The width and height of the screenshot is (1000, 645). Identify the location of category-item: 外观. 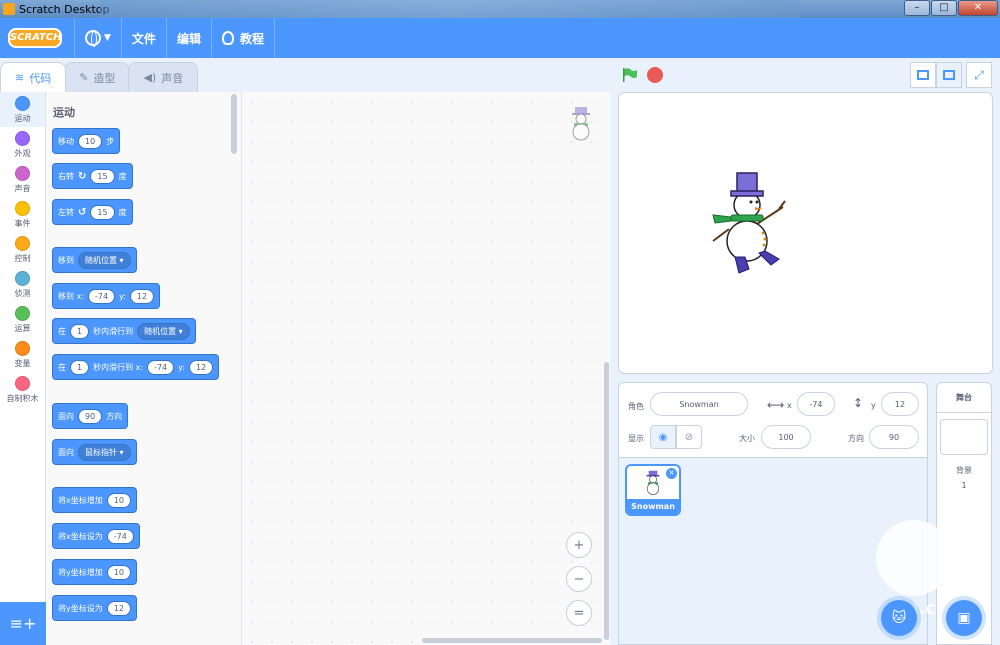
(22, 144).